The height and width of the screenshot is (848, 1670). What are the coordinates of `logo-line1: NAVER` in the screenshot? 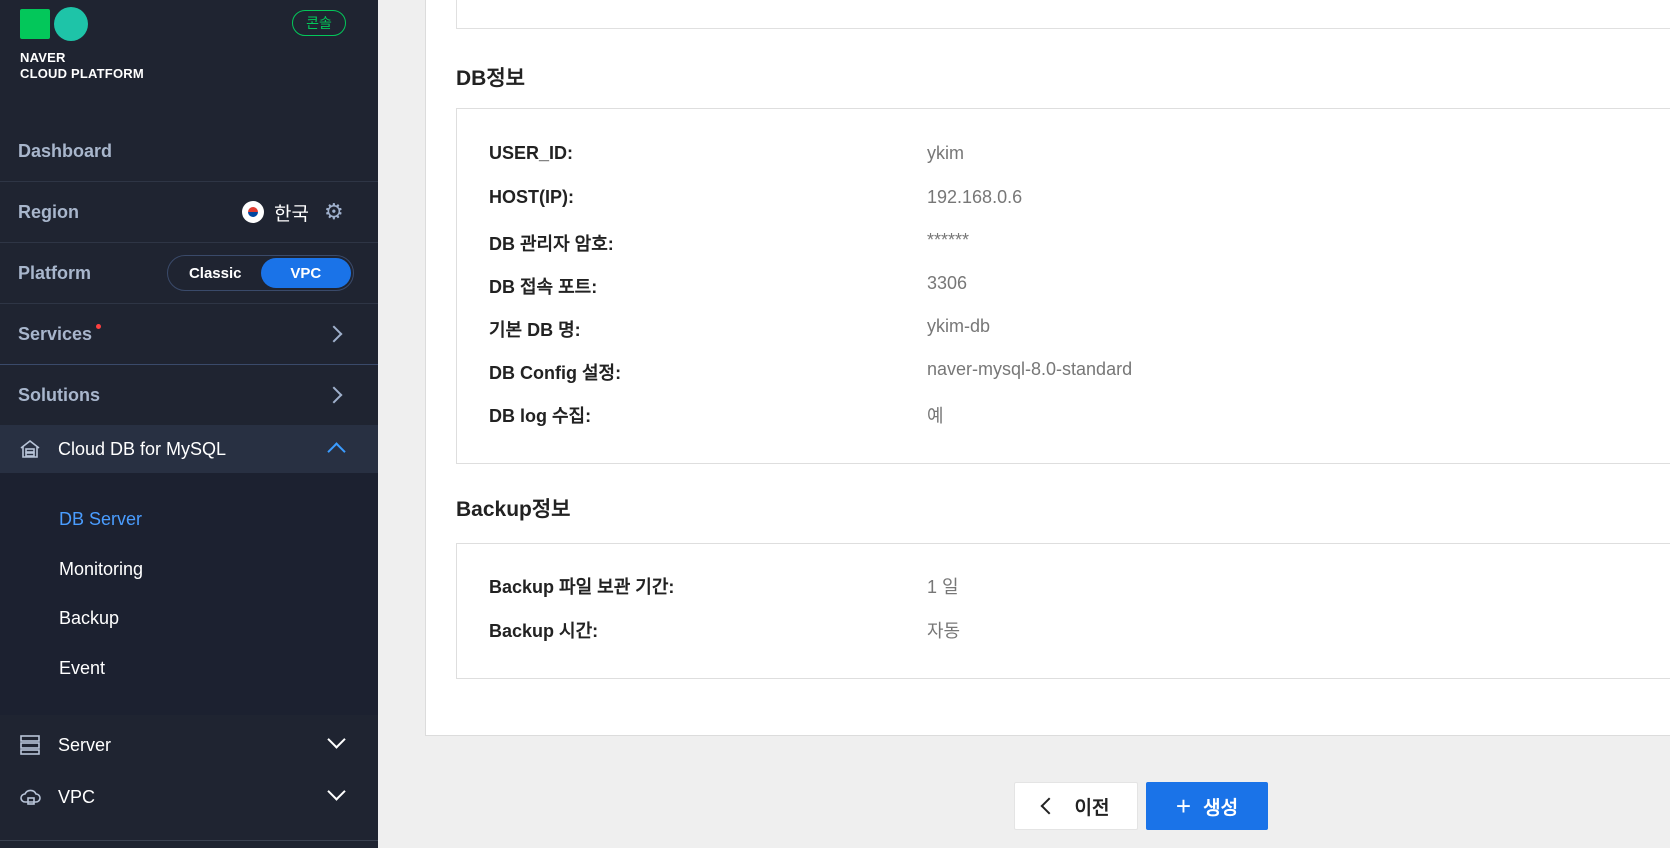 It's located at (43, 57).